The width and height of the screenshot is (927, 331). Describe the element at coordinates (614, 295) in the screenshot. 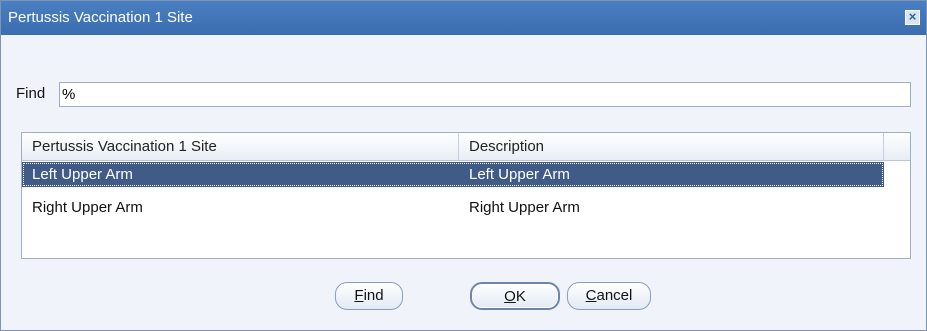

I see `cancel-button-label: ancel` at that location.